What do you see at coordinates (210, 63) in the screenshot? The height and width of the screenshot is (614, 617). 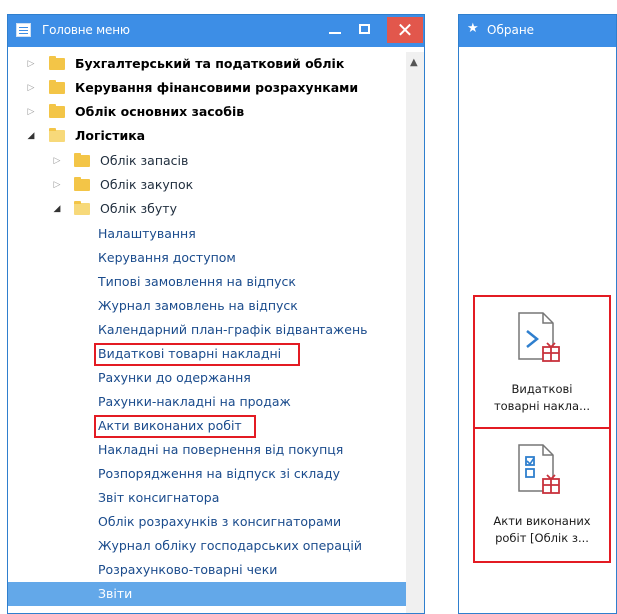 I see `tree-item-label: Бухгалтерський та податковий облік` at bounding box center [210, 63].